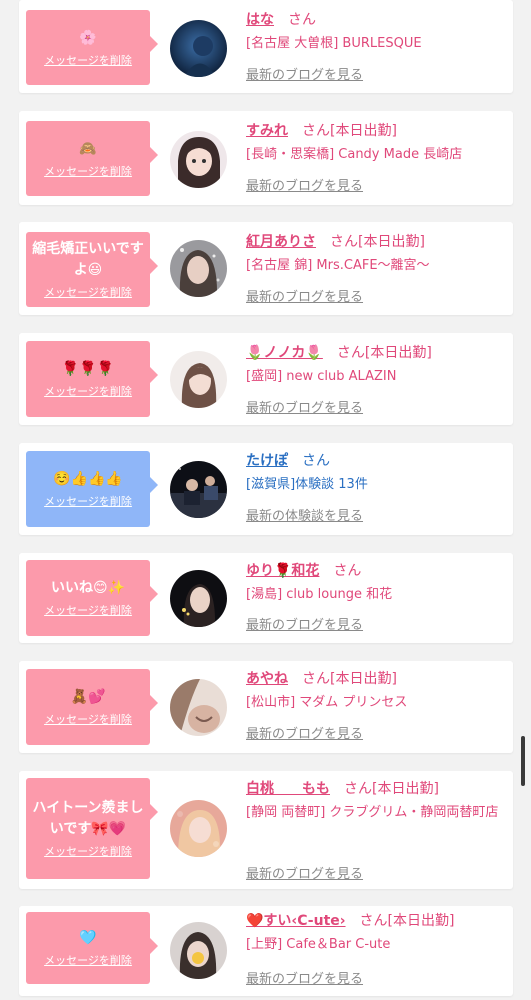 This screenshot has height=1000, width=531. Describe the element at coordinates (260, 20) in the screenshot. I see `user-name-link: はな` at that location.